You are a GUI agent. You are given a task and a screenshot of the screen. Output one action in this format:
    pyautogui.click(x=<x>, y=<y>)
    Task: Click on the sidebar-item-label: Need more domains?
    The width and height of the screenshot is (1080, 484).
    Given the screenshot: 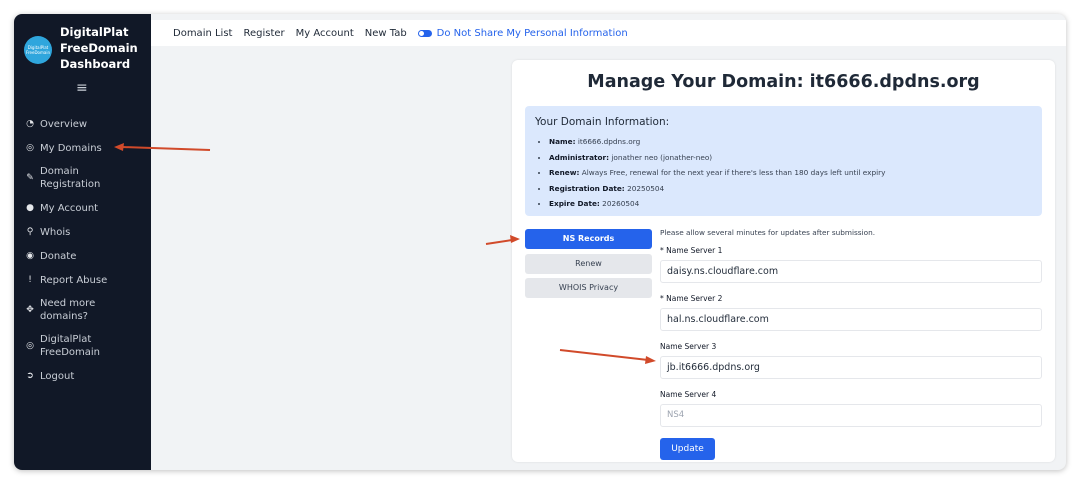 What is the action you would take?
    pyautogui.click(x=68, y=310)
    